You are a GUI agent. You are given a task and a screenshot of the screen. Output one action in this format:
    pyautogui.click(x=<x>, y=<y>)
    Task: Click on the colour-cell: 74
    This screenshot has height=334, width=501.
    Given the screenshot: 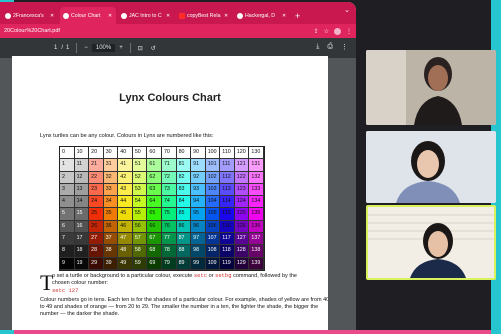 What is the action you would take?
    pyautogui.click(x=169, y=202)
    